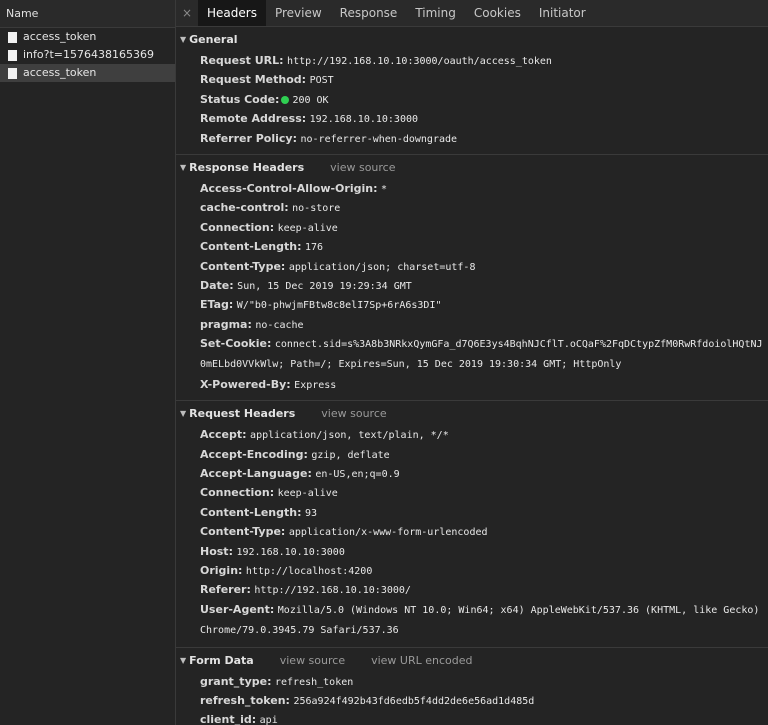 The width and height of the screenshot is (768, 725). I want to click on header-value: 93, so click(311, 513).